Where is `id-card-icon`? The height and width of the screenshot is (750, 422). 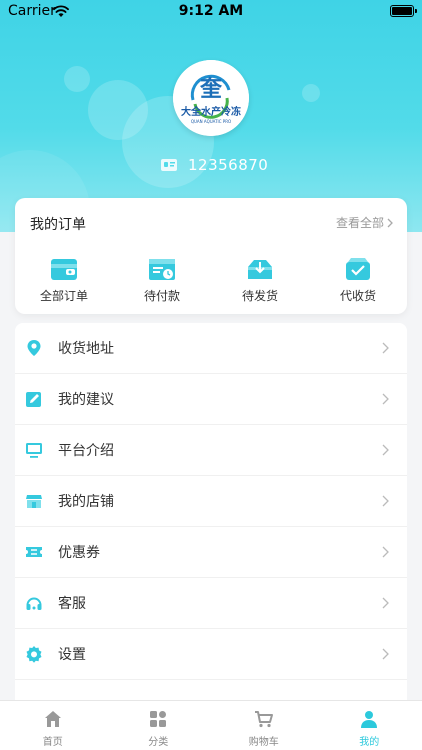 id-card-icon is located at coordinates (169, 165).